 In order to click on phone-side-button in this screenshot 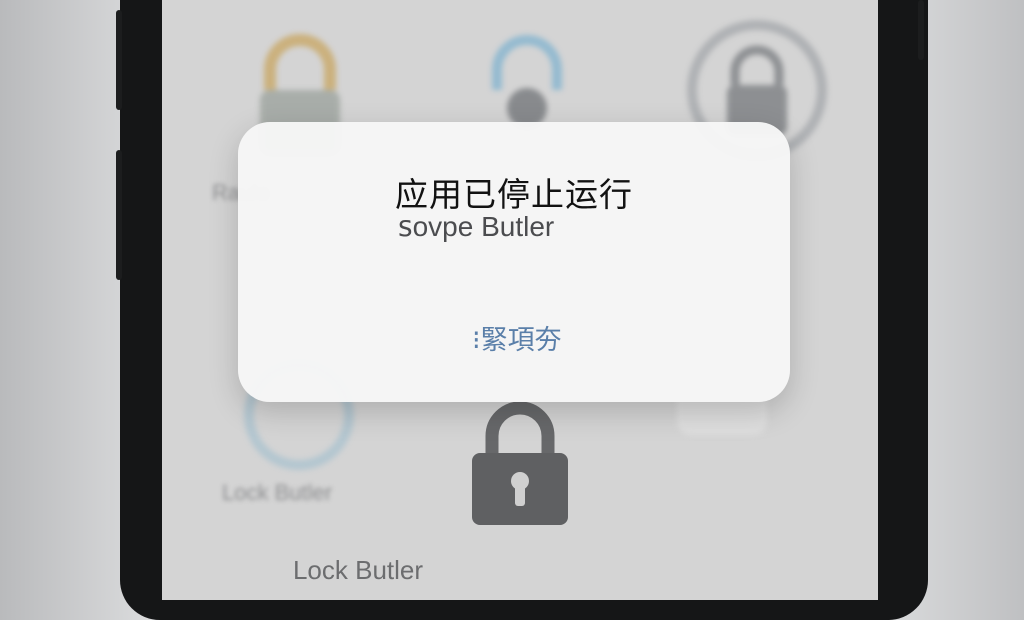, I will do `click(119, 60)`.